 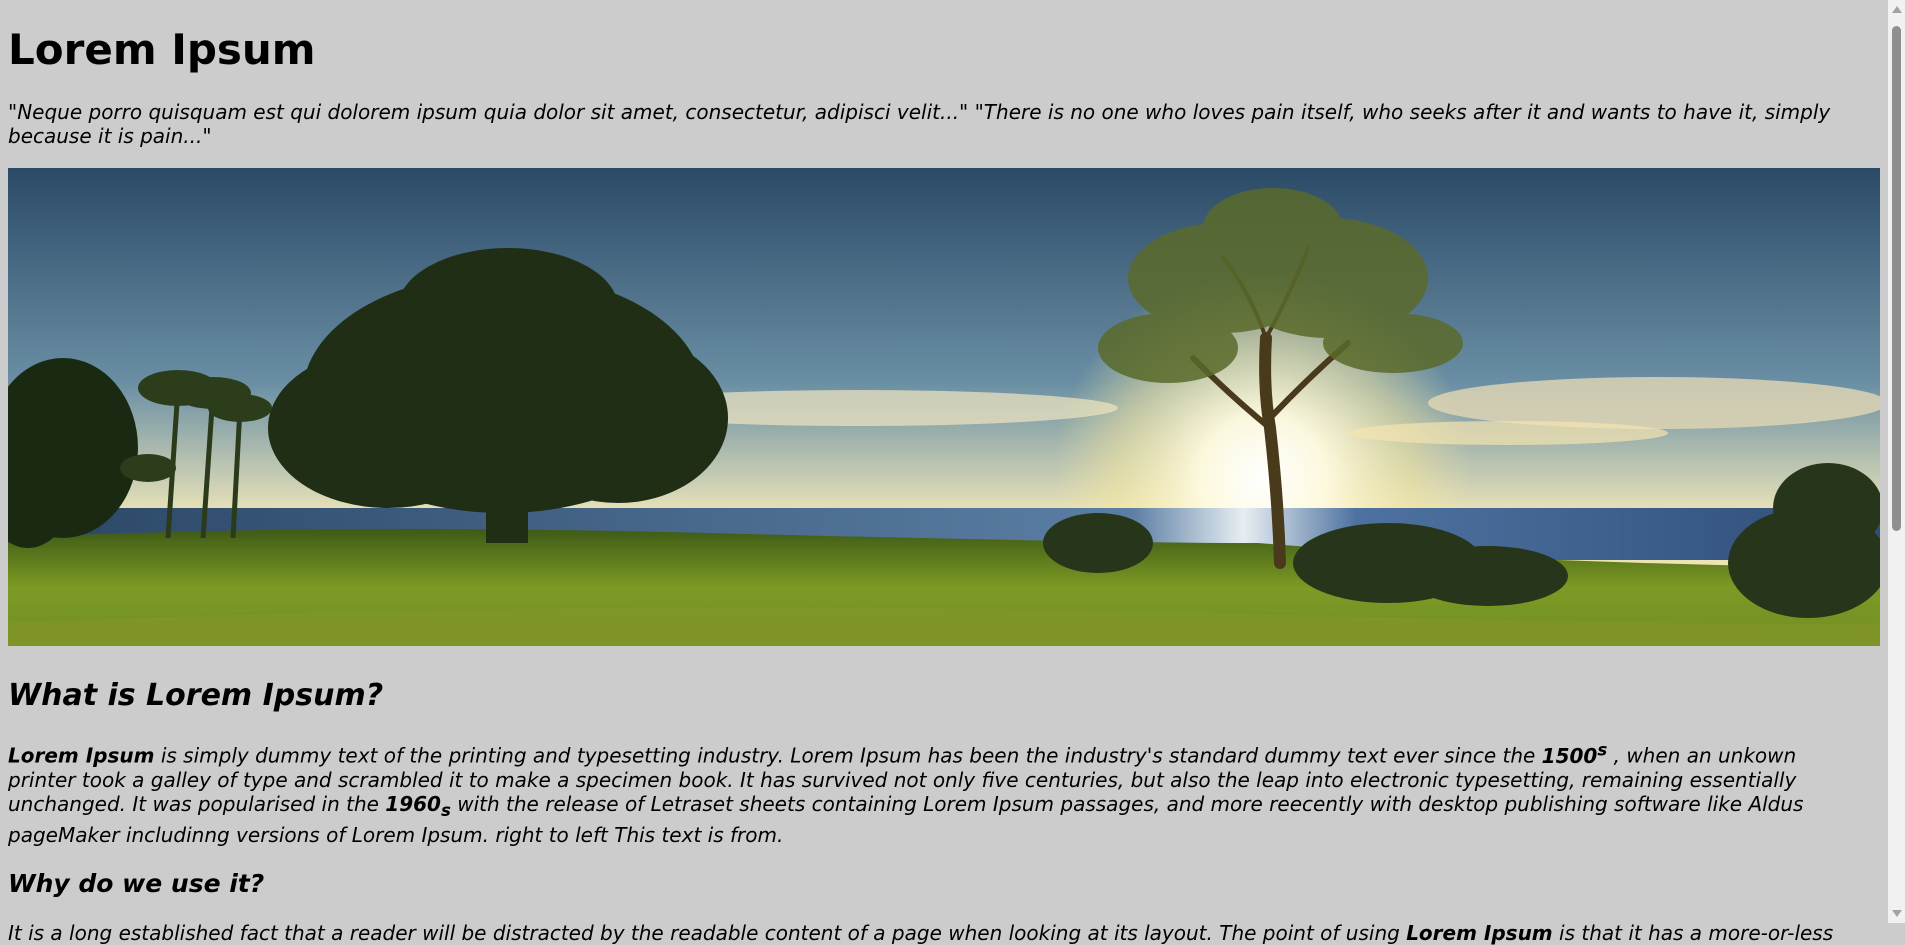 I want to click on year-1960: 1960s, so click(x=418, y=805).